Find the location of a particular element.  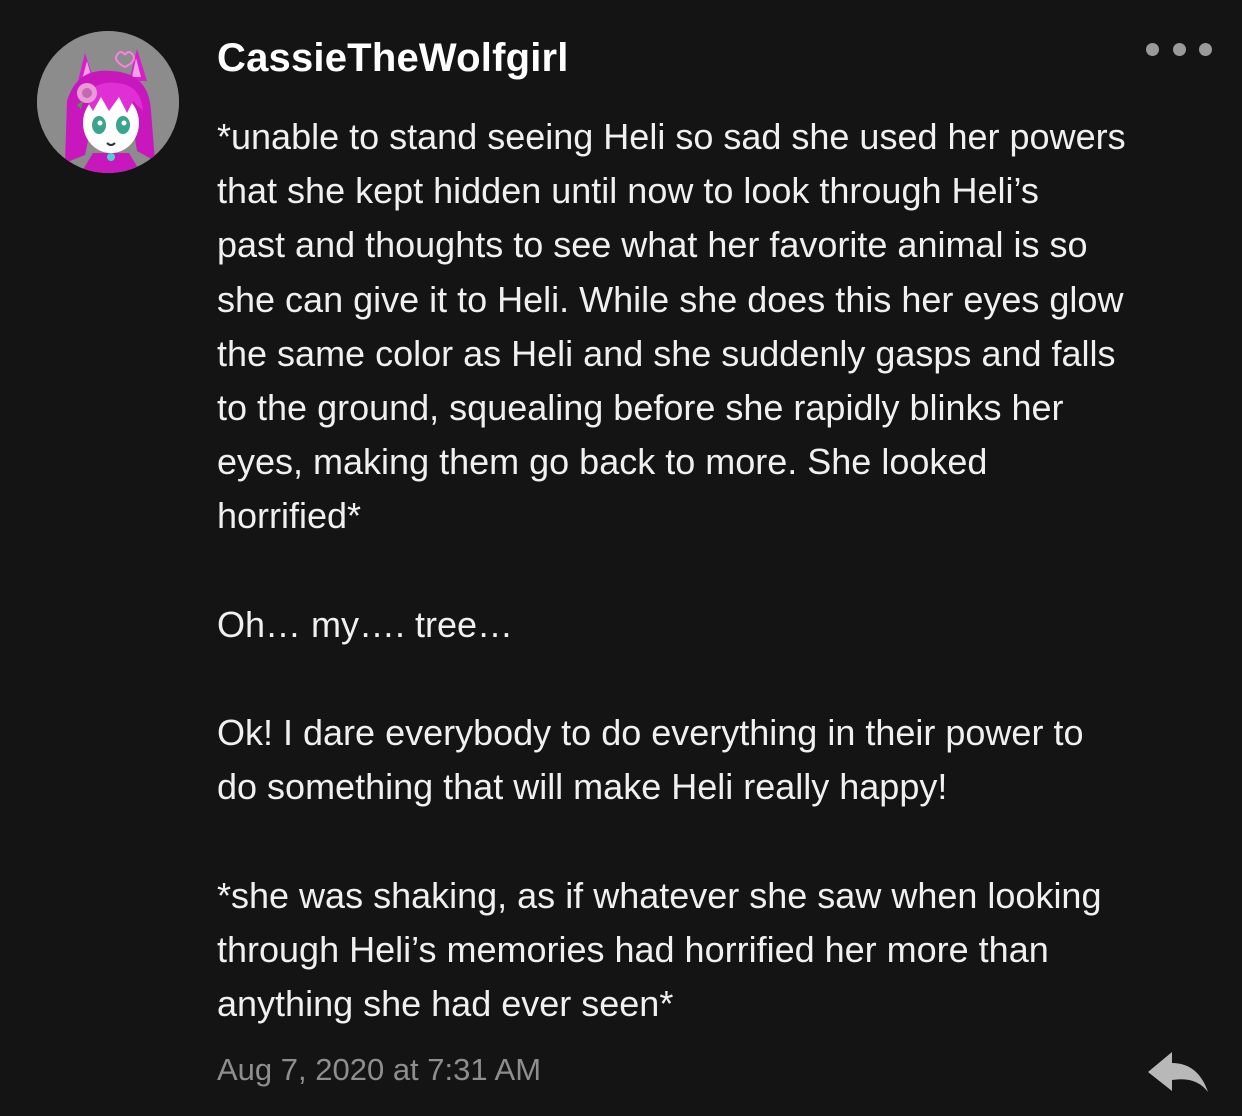

wolfgirl-avatar-icon is located at coordinates (108, 102).